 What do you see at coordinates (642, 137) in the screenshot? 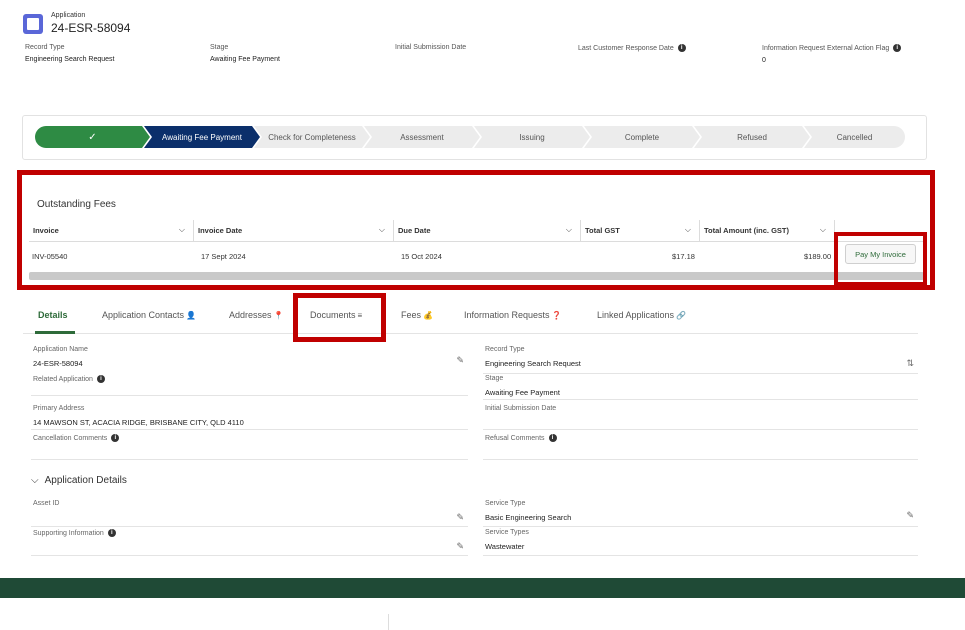
I see `path-step-complete: Complete` at bounding box center [642, 137].